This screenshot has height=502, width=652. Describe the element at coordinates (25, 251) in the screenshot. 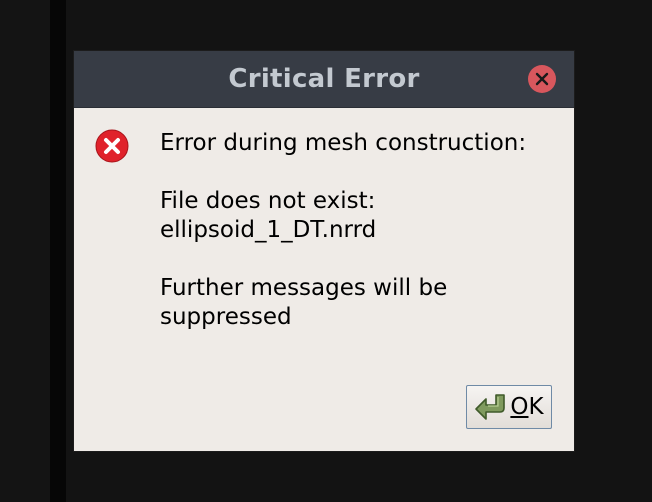

I see `background-panel` at that location.